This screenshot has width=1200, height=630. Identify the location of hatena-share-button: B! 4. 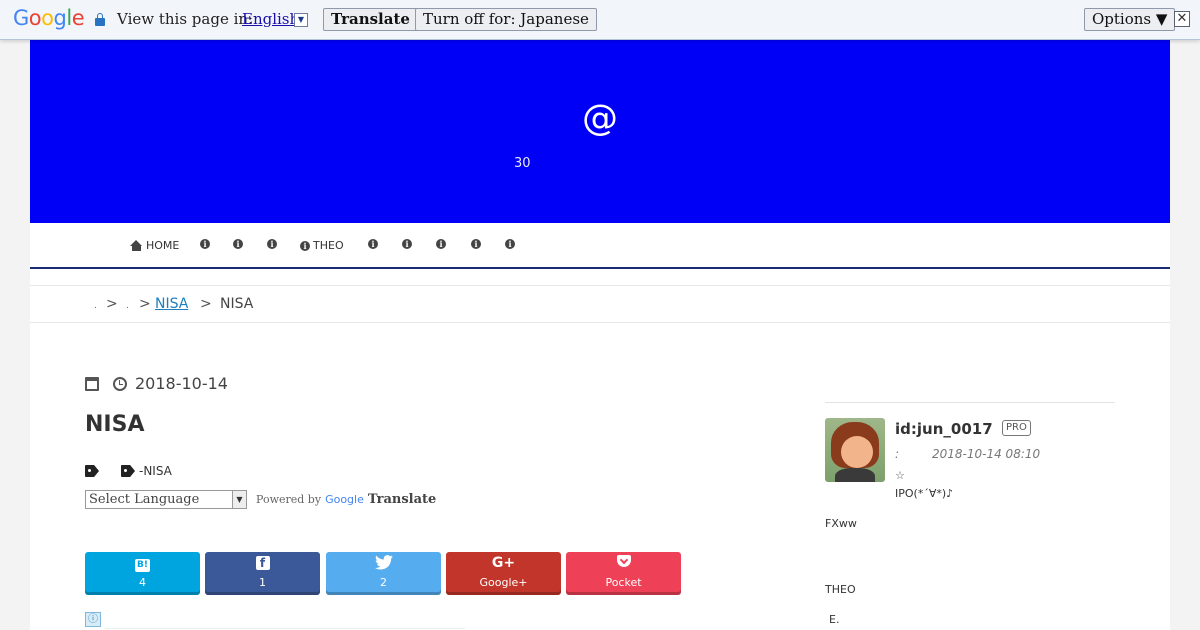
(142, 573).